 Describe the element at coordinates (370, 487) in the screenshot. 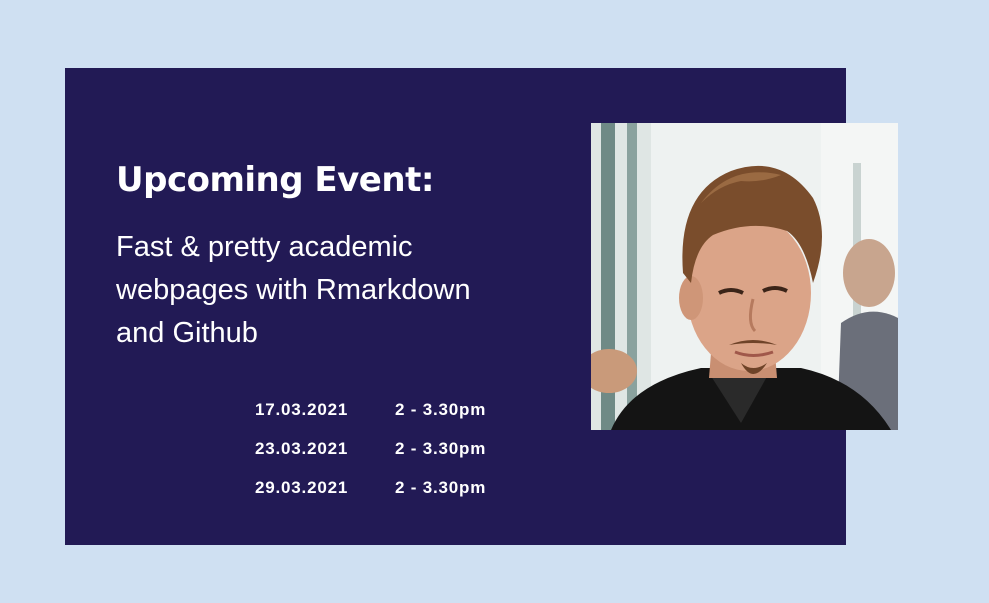

I see `session-row: 29.03.2021 2 - 3.30pm` at that location.